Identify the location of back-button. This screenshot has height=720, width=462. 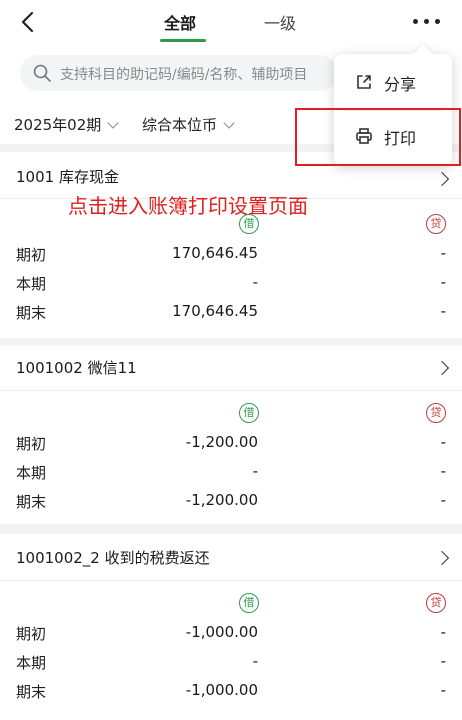
(29, 22).